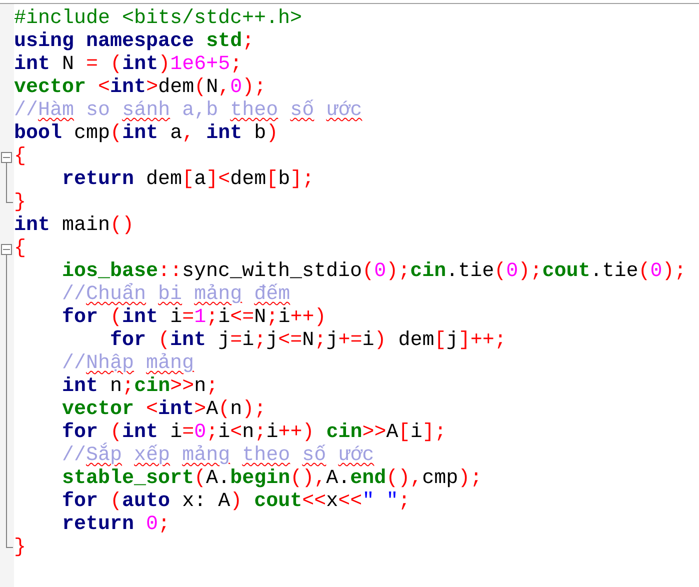 Image resolution: width=699 pixels, height=587 pixels. I want to click on code-line: vector <int>dem(N,0);, so click(140, 87).